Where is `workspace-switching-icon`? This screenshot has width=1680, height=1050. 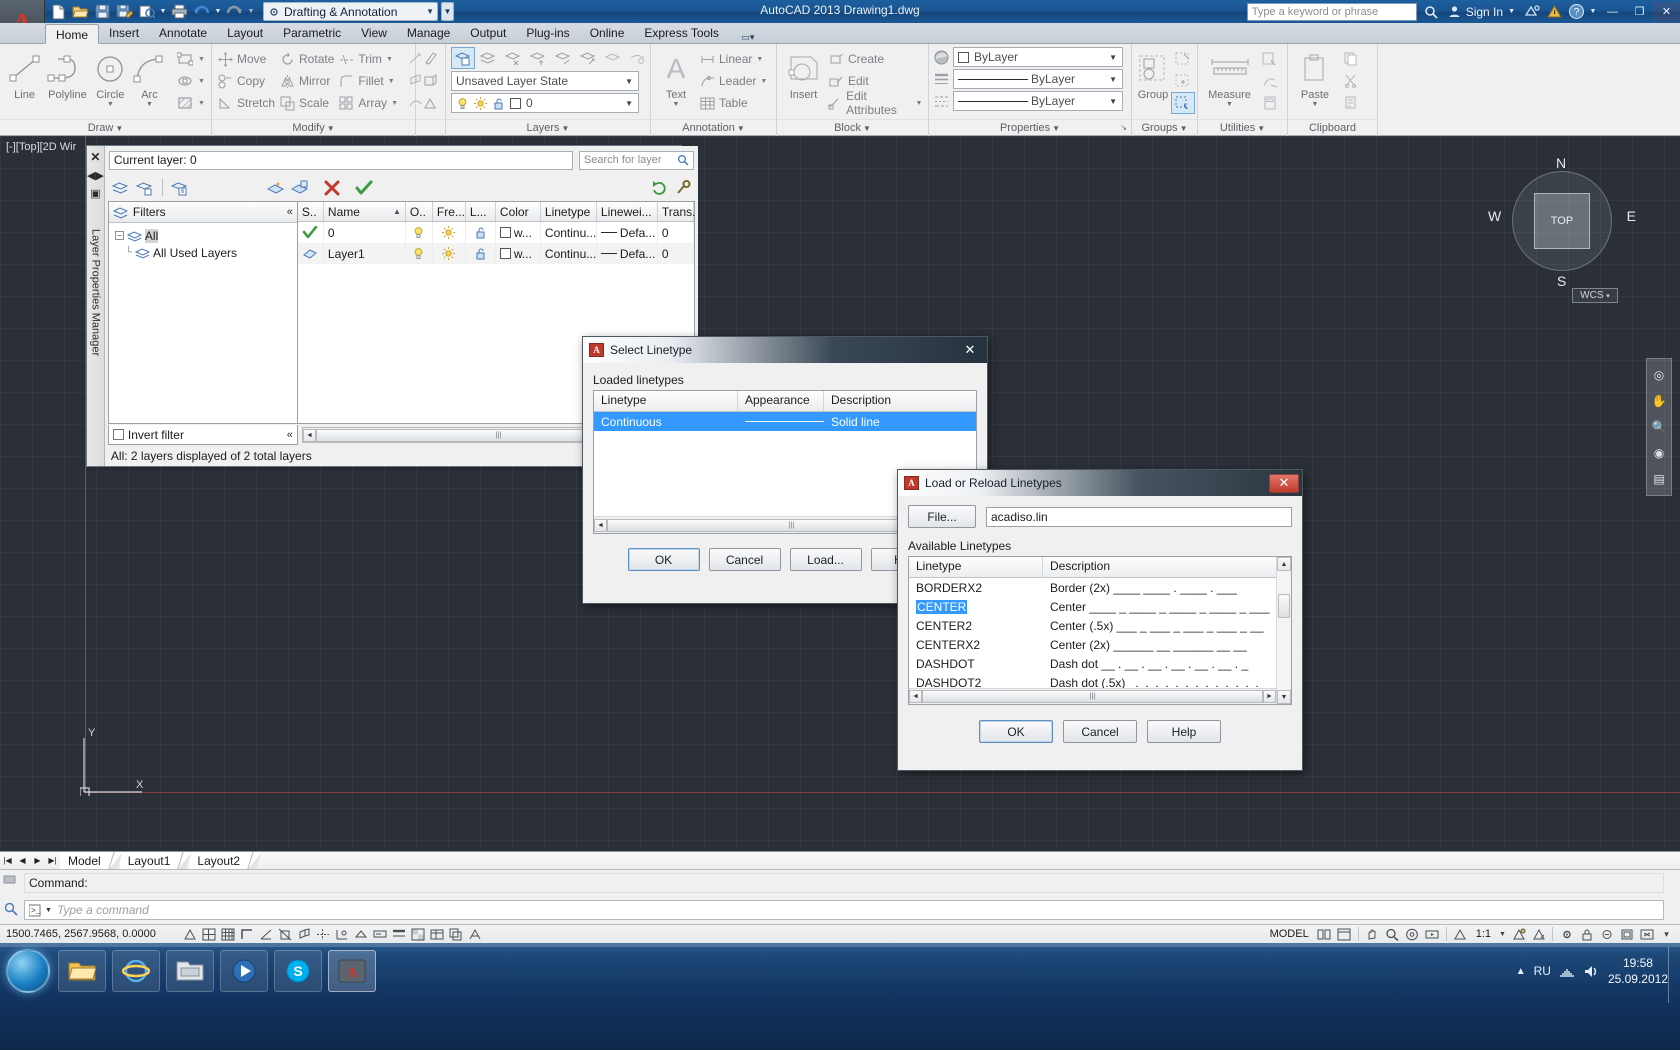
workspace-switching-icon is located at coordinates (1566, 934).